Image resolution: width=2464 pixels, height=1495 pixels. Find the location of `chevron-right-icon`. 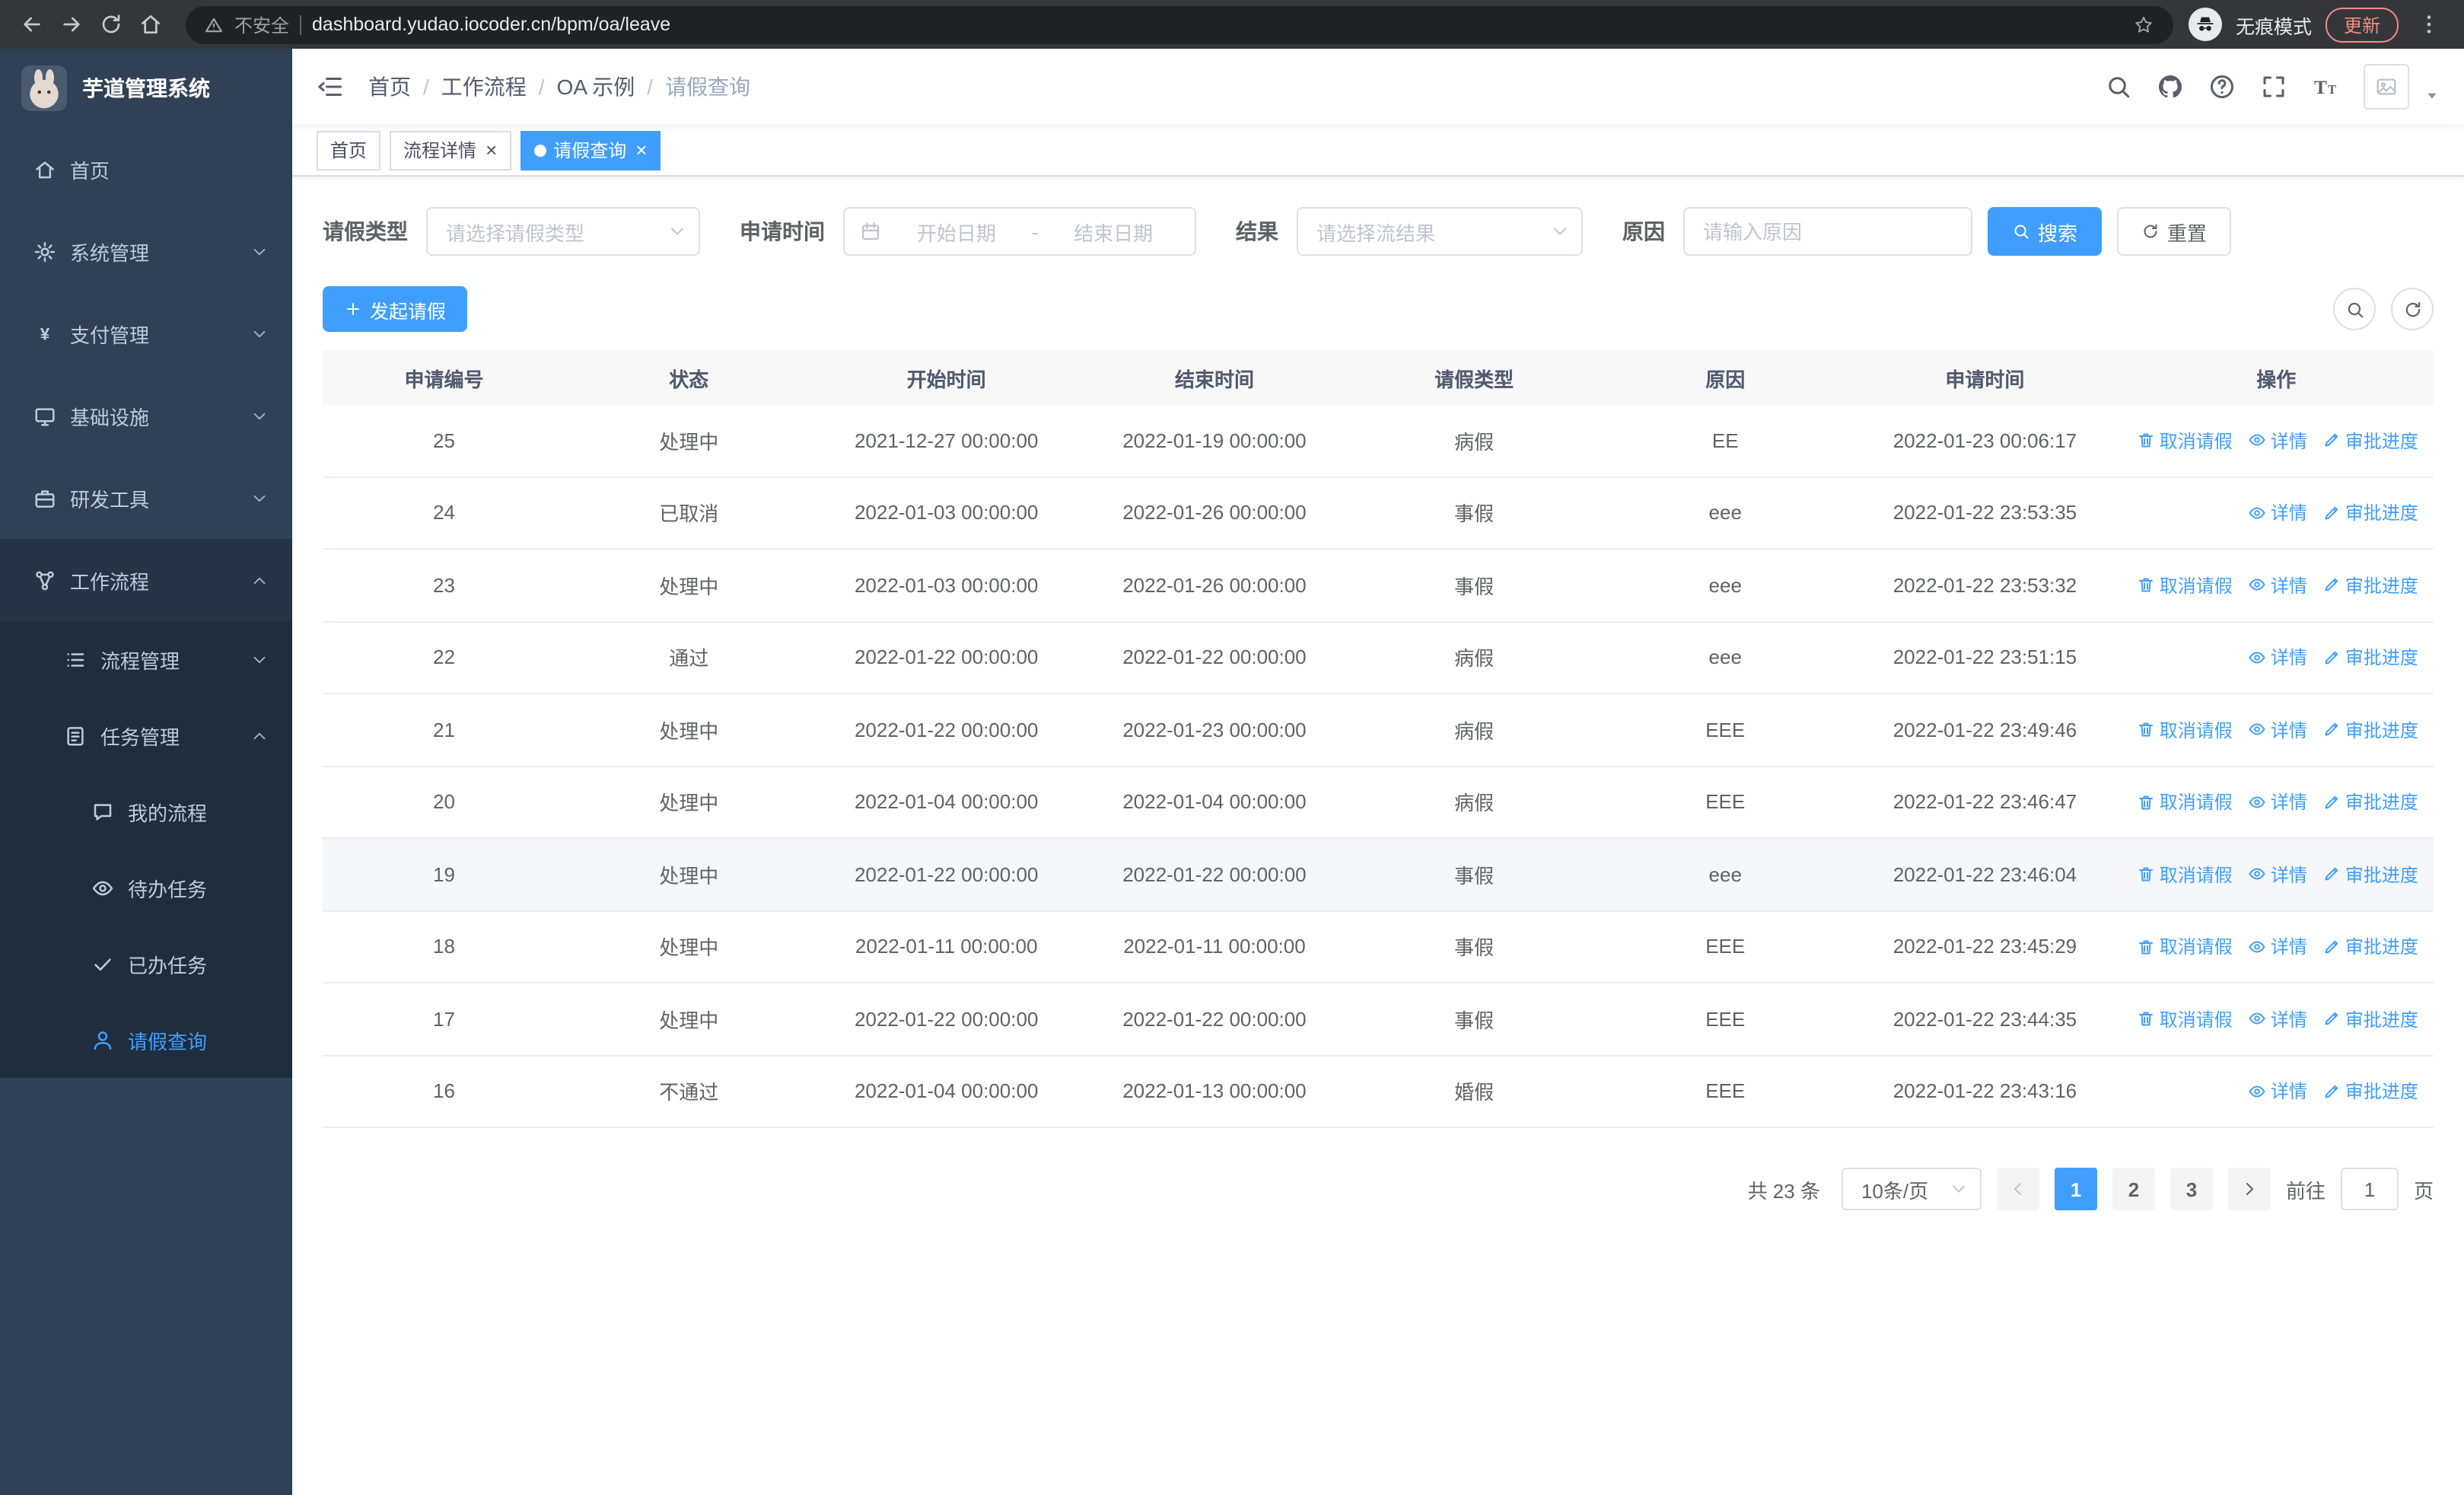

chevron-right-icon is located at coordinates (2249, 1189).